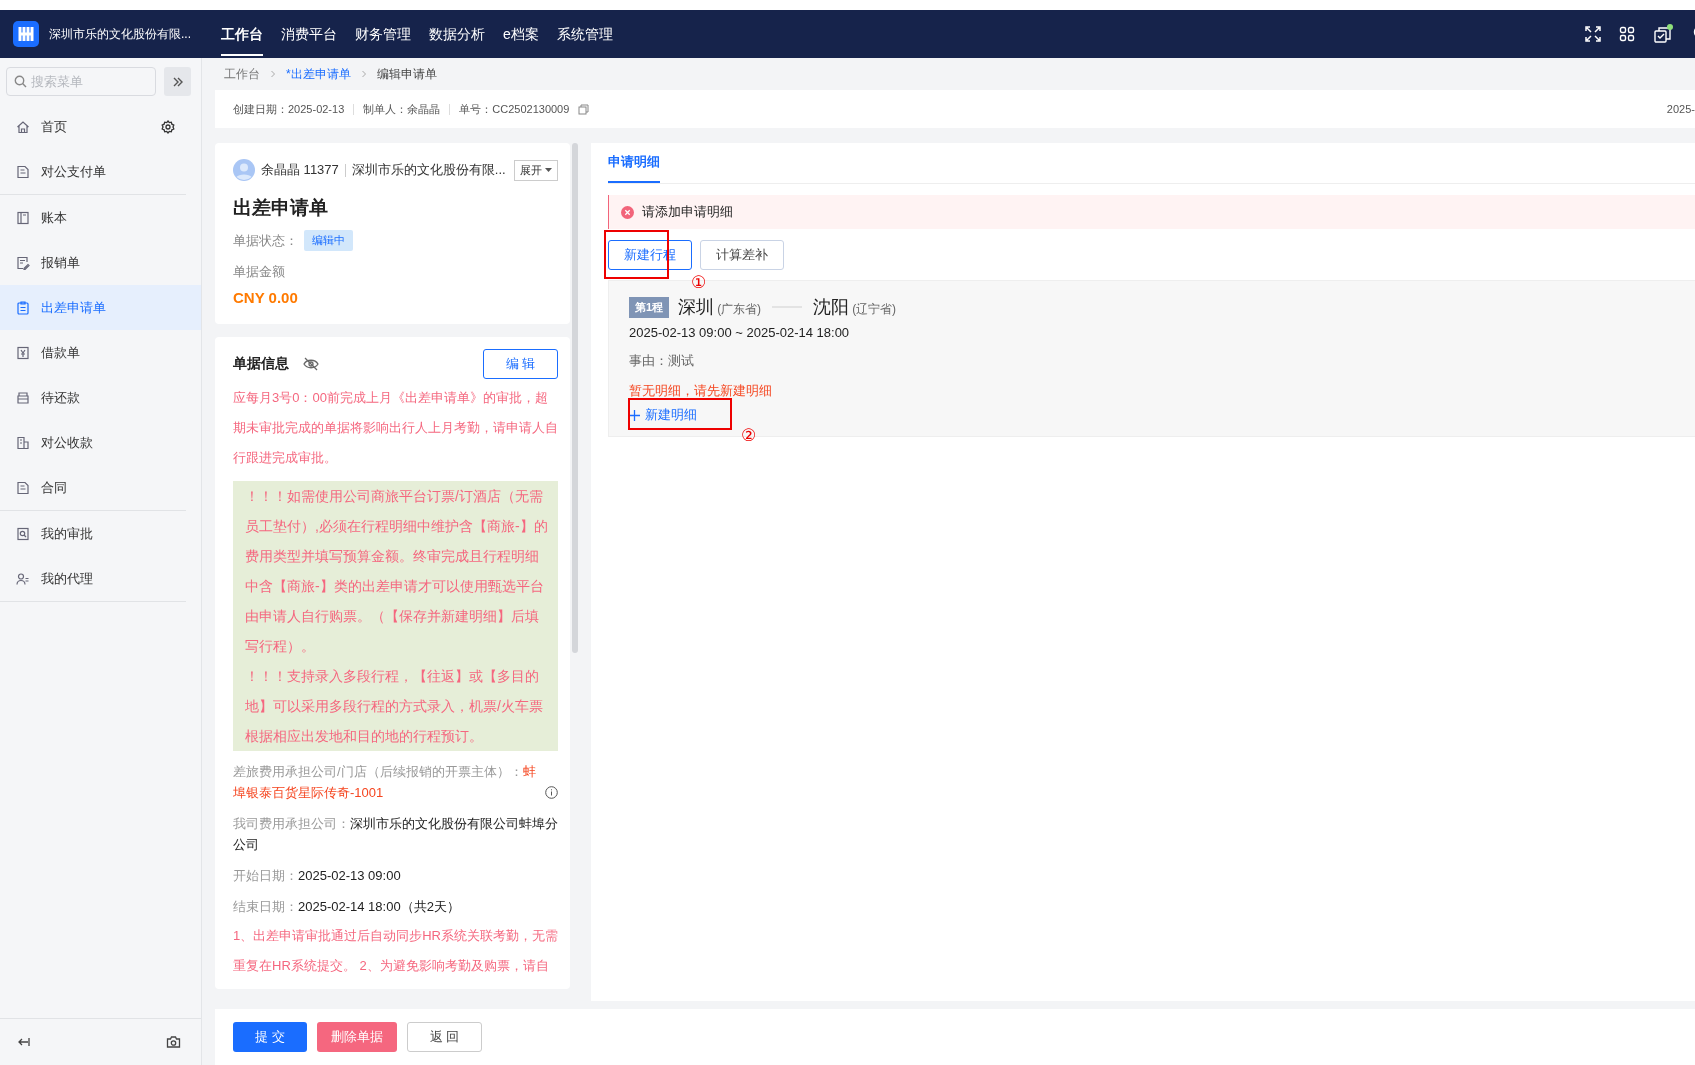 This screenshot has height=1065, width=1695. Describe the element at coordinates (100, 171) in the screenshot. I see `sidebar-item: 对公支付单` at that location.